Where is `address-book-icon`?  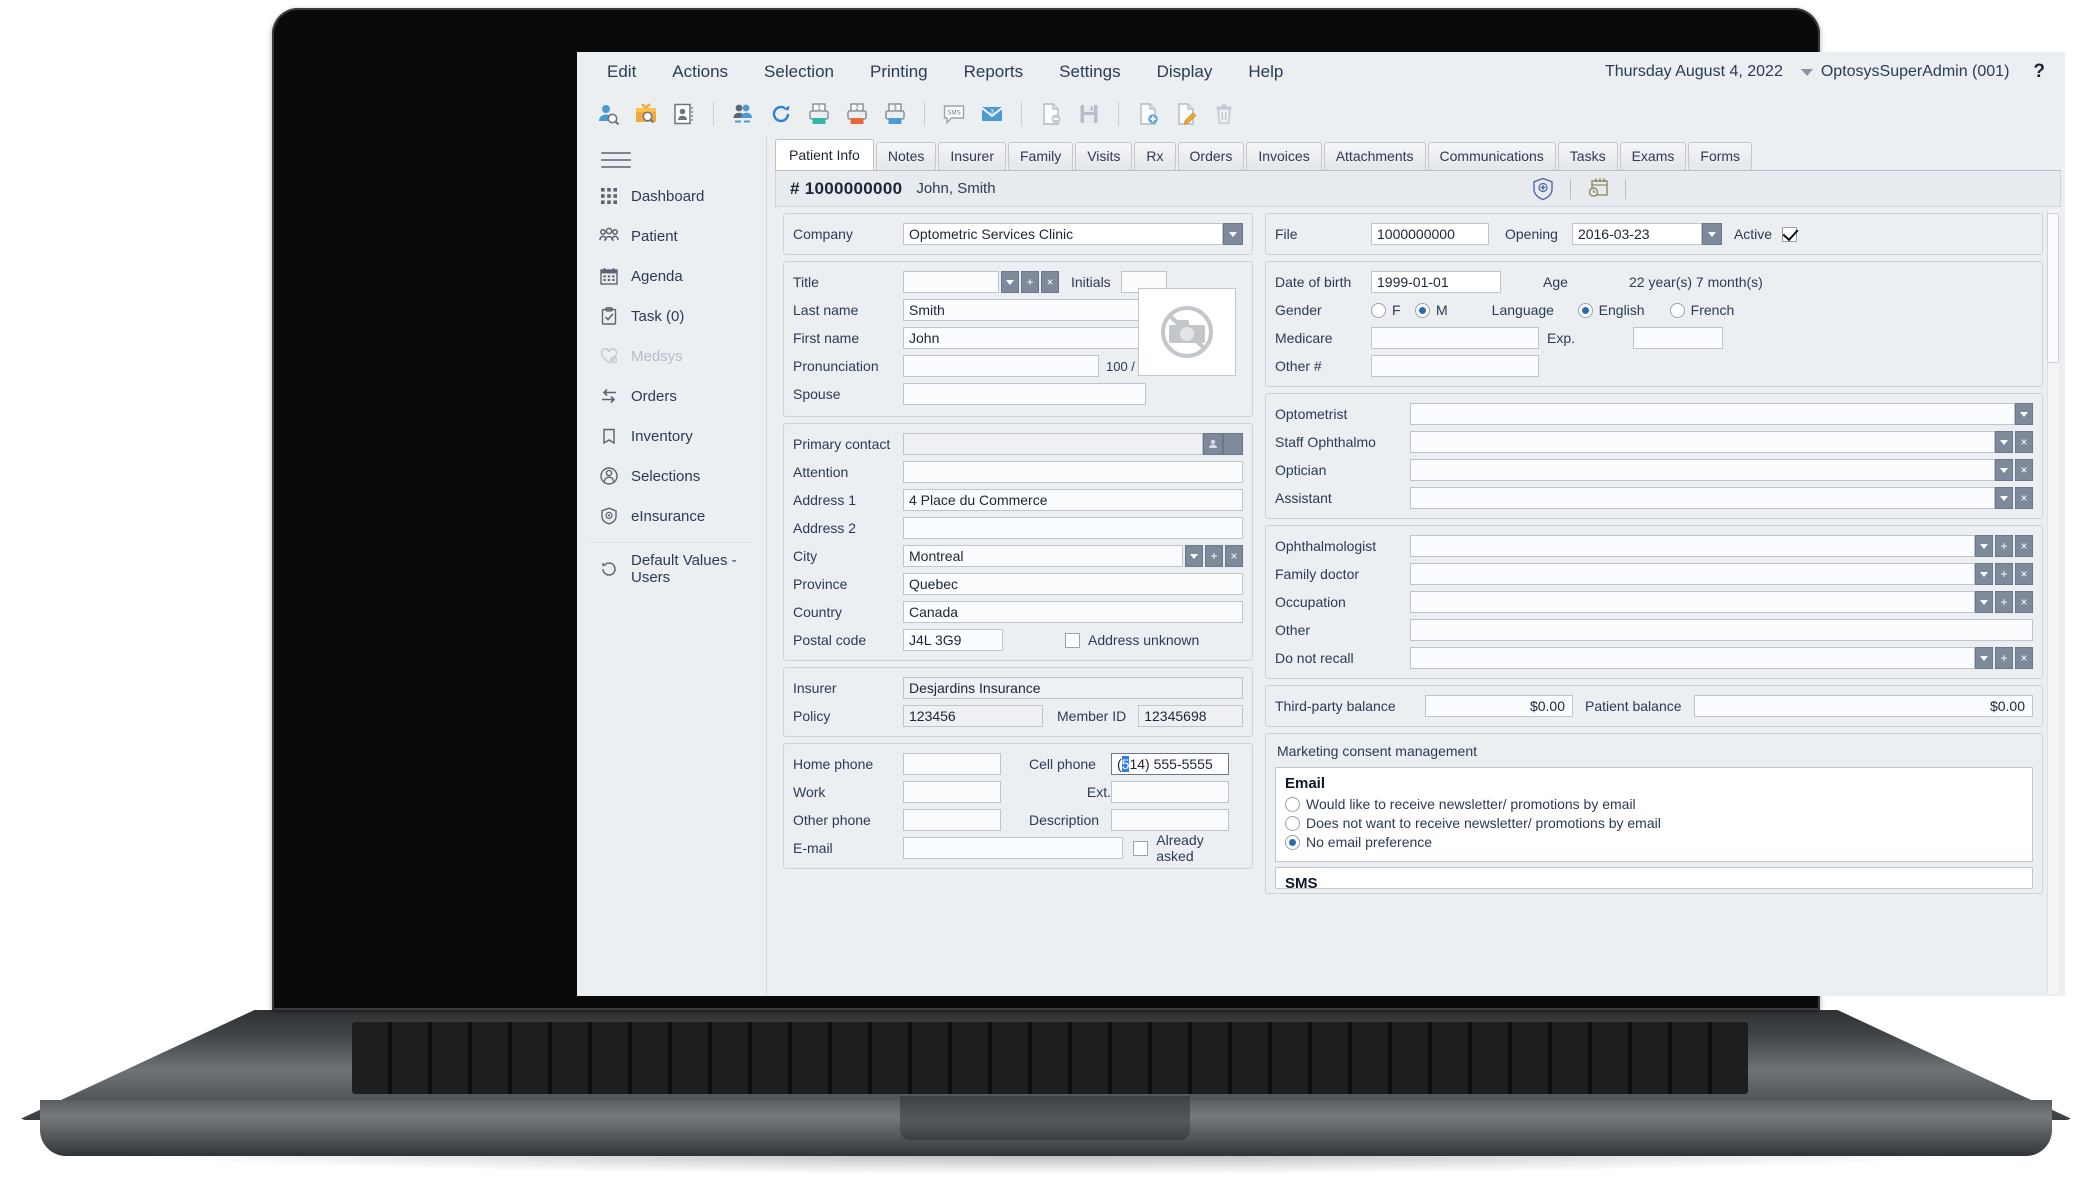
address-book-icon is located at coordinates (684, 114).